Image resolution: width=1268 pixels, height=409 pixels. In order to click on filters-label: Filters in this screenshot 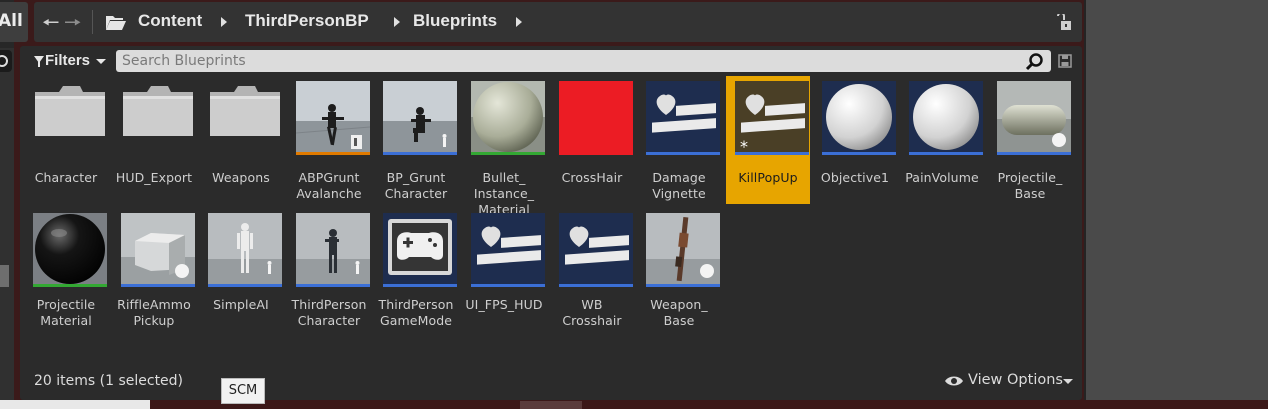, I will do `click(68, 60)`.